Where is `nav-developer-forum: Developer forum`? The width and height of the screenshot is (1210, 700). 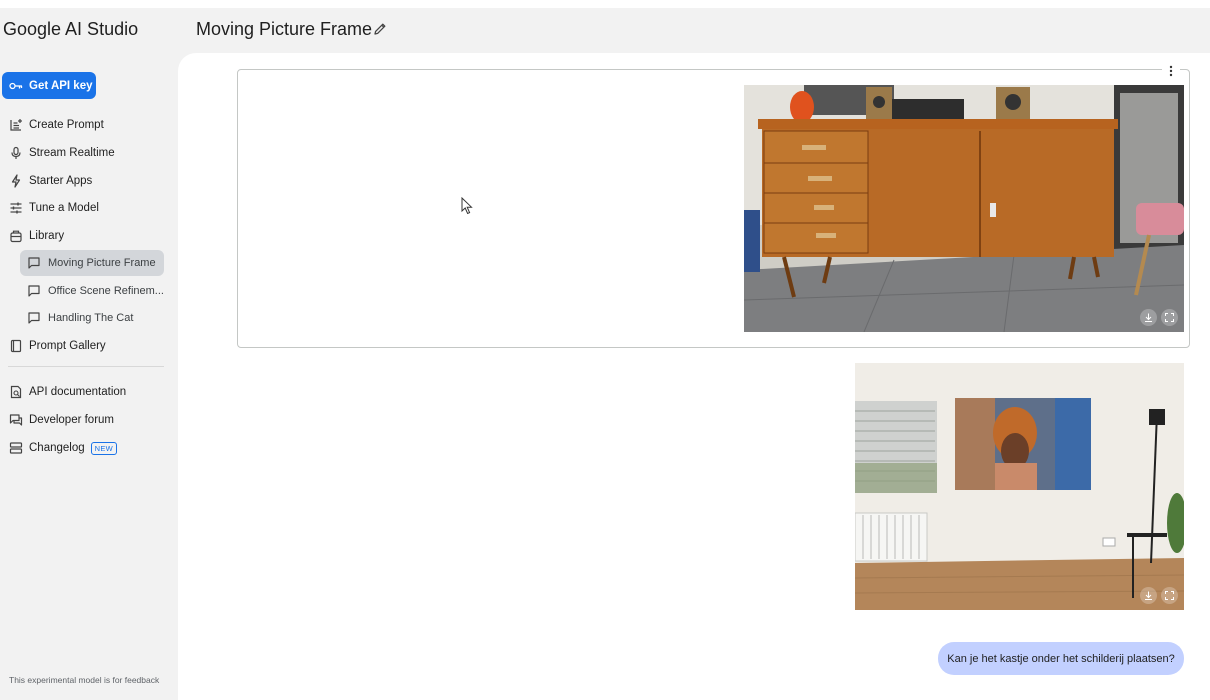 nav-developer-forum: Developer forum is located at coordinates (57, 420).